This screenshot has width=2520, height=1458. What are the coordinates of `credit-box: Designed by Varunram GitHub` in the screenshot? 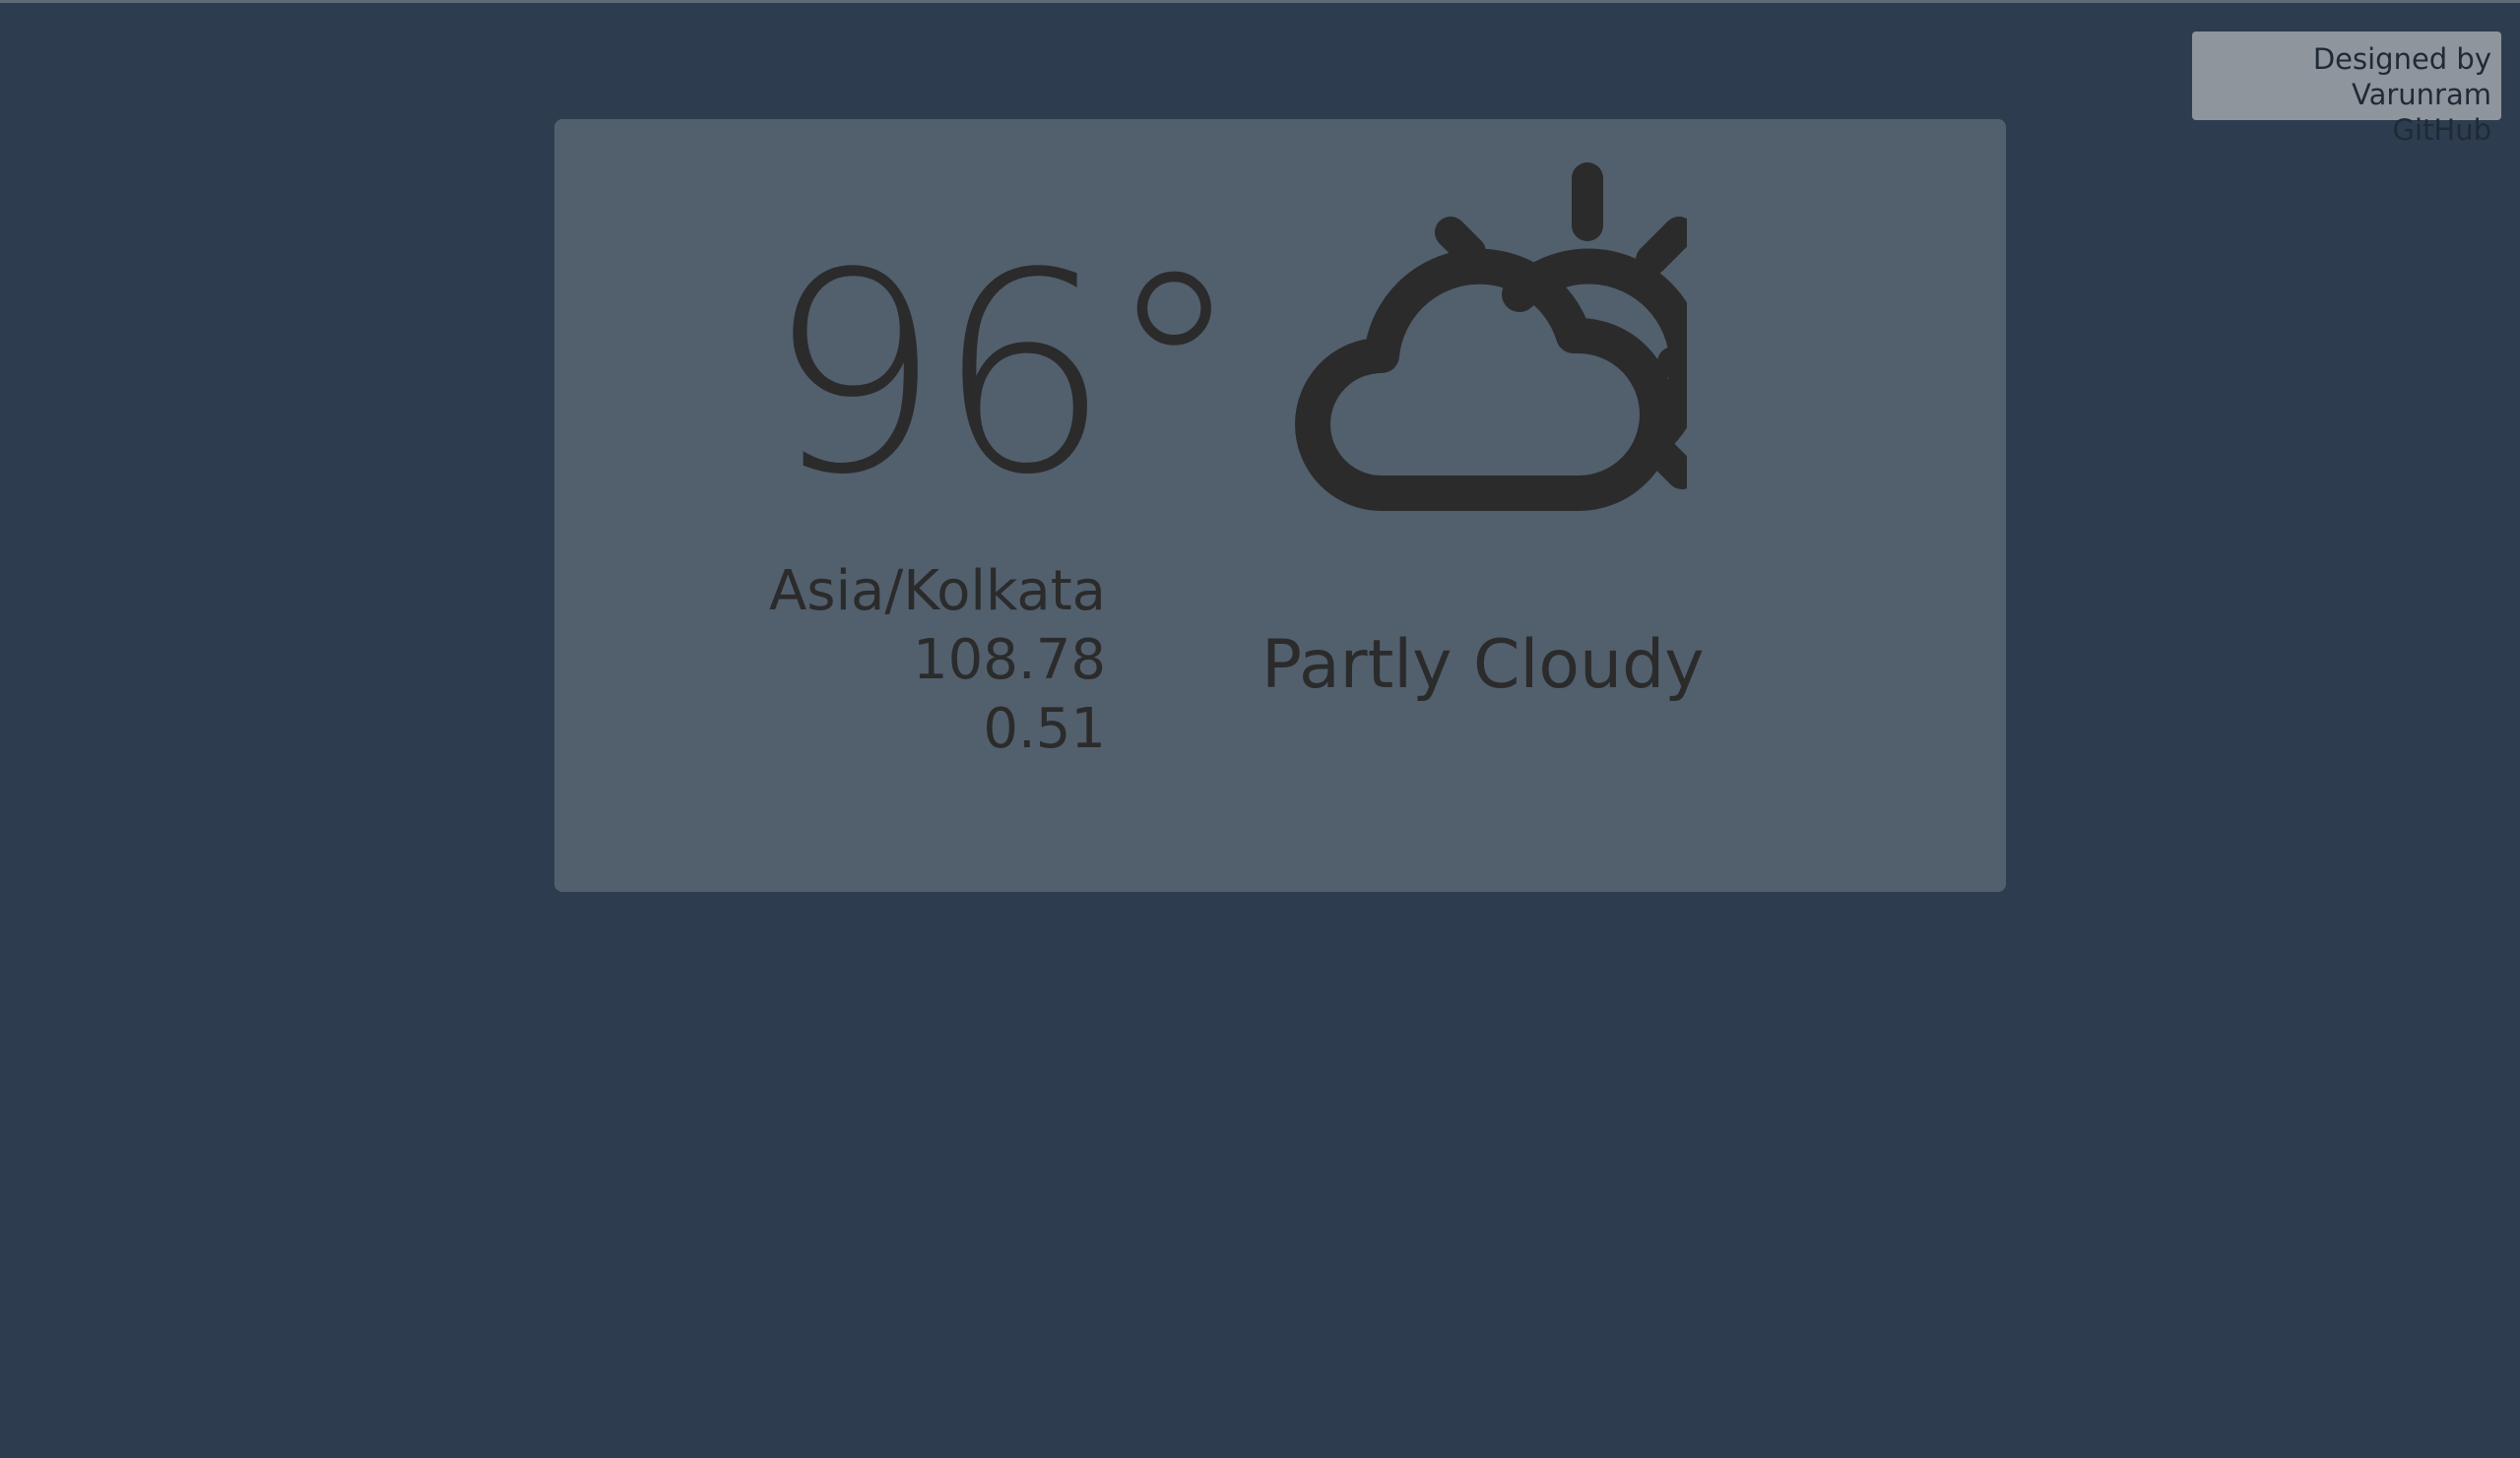 It's located at (2346, 89).